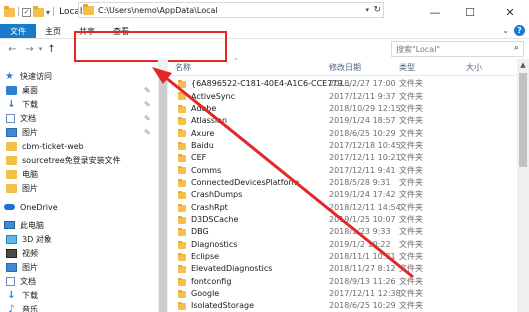 This screenshot has width=529, height=312. What do you see at coordinates (29, 49) in the screenshot?
I see `forward-arrow-icon: →` at bounding box center [29, 49].